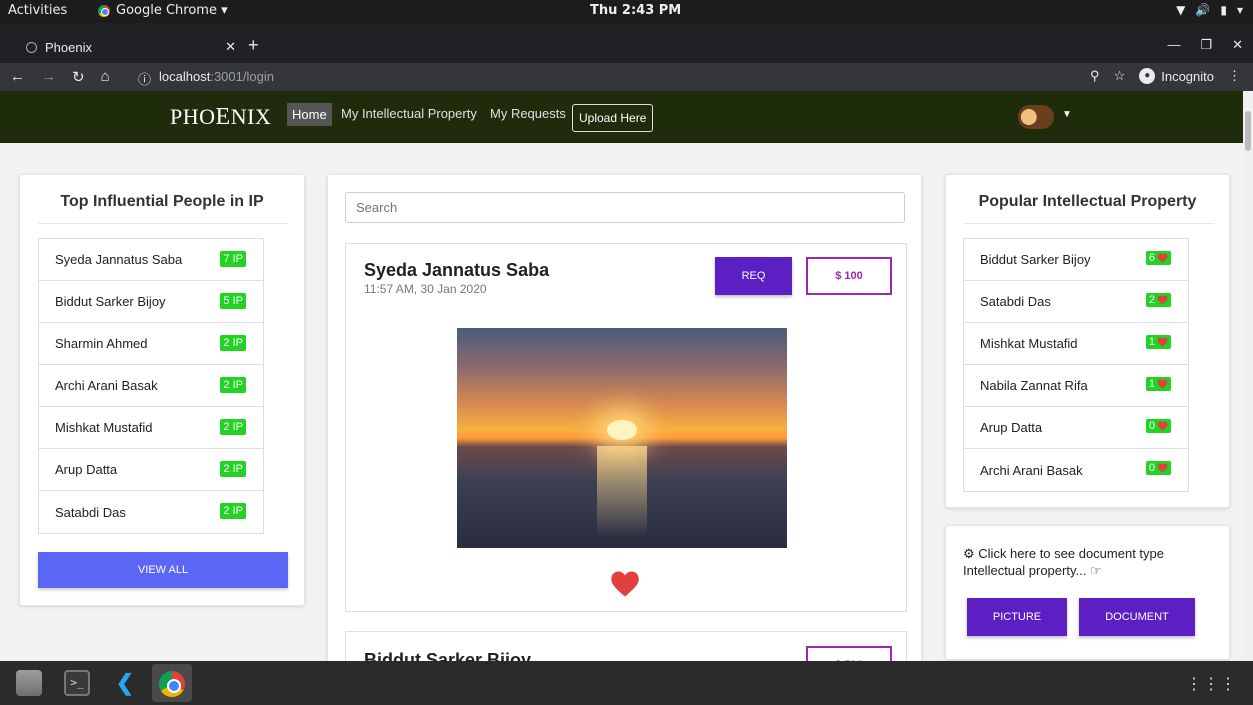 This screenshot has width=1253, height=705. I want to click on system-tray: ▼ 🔊 ▮ ▾, so click(1209, 10).